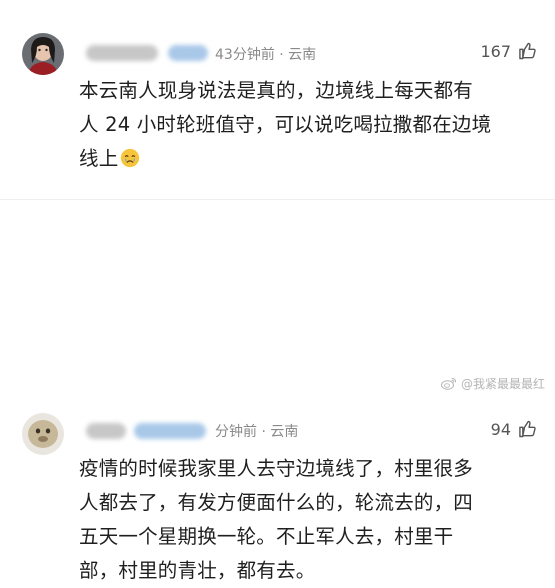 The height and width of the screenshot is (588, 555). I want to click on like-button: 94, so click(514, 429).